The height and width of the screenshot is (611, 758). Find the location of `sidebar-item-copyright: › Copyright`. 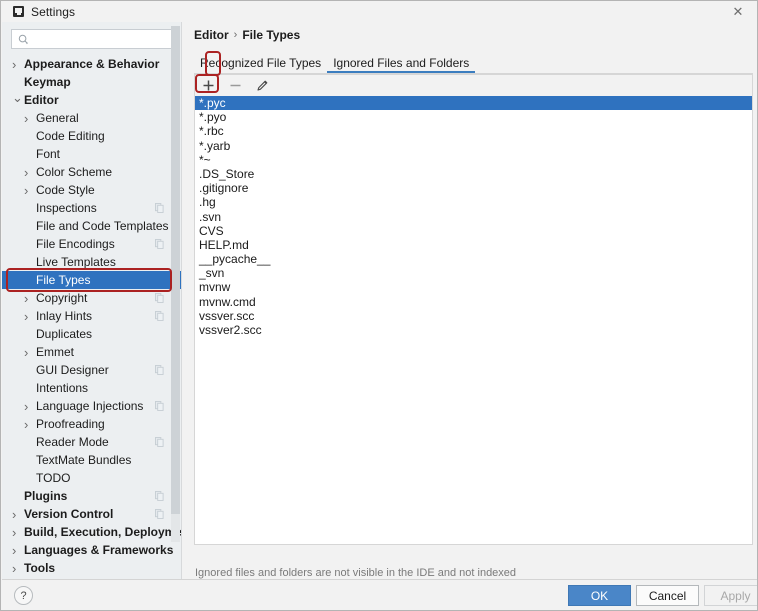

sidebar-item-copyright: › Copyright is located at coordinates (92, 298).